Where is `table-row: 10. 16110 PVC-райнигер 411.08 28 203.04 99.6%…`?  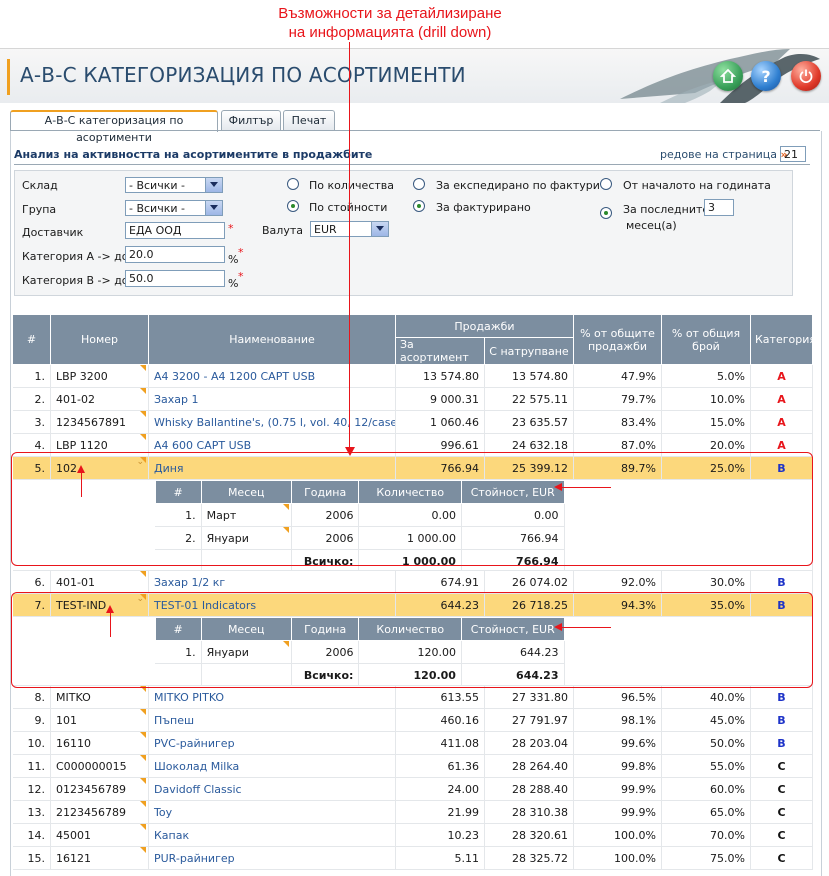
table-row: 10. 16110 PVC-райнигер 411.08 28 203.04 99.6%… is located at coordinates (412, 743).